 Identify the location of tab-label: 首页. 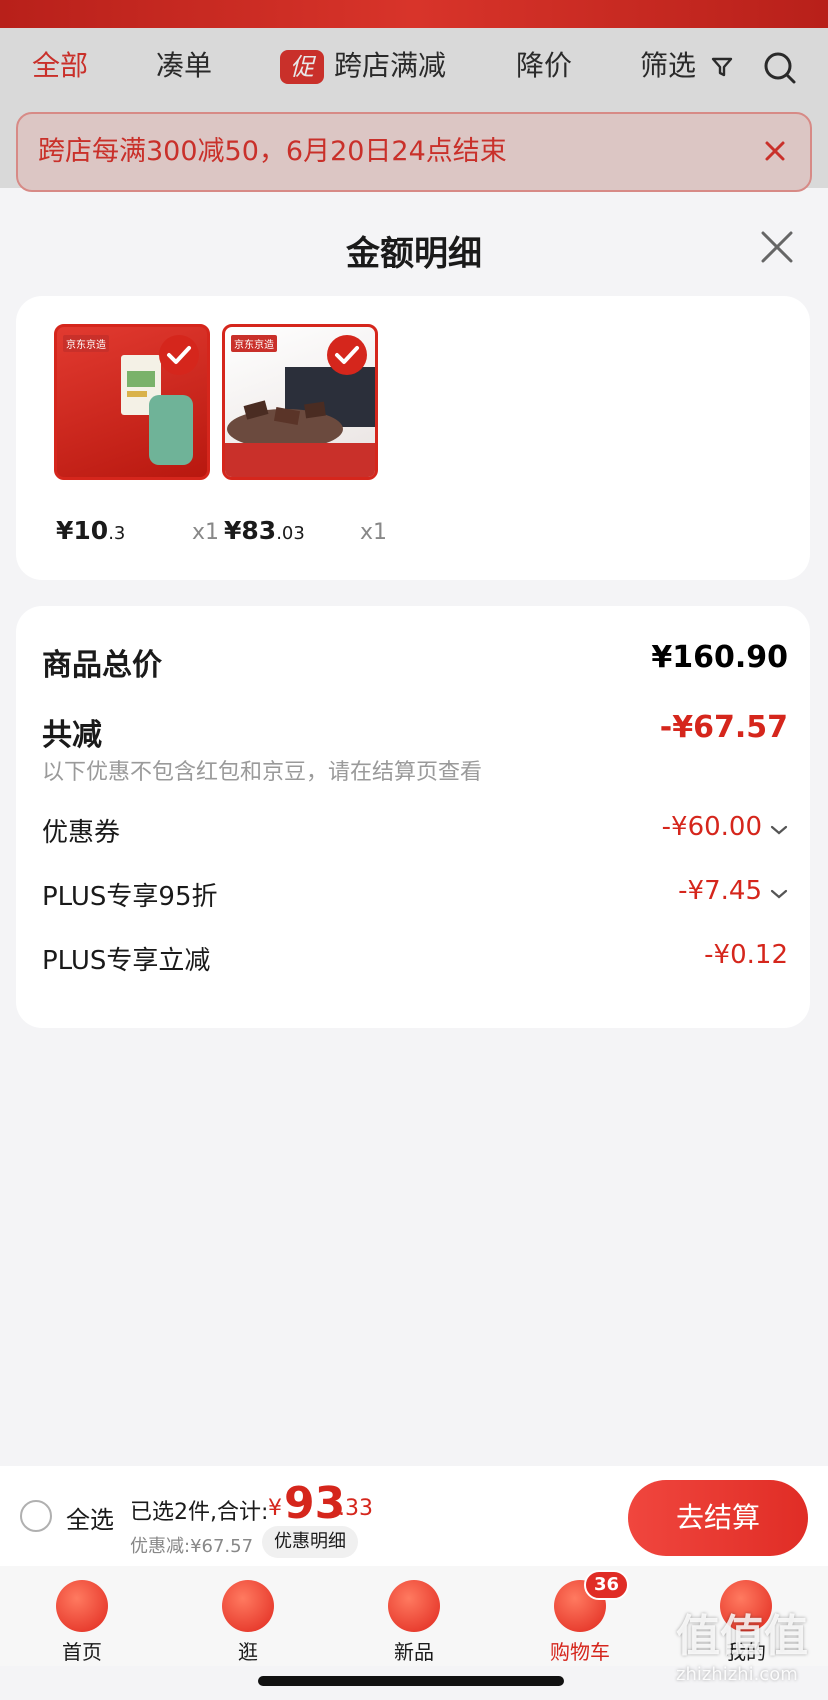
(82, 1652).